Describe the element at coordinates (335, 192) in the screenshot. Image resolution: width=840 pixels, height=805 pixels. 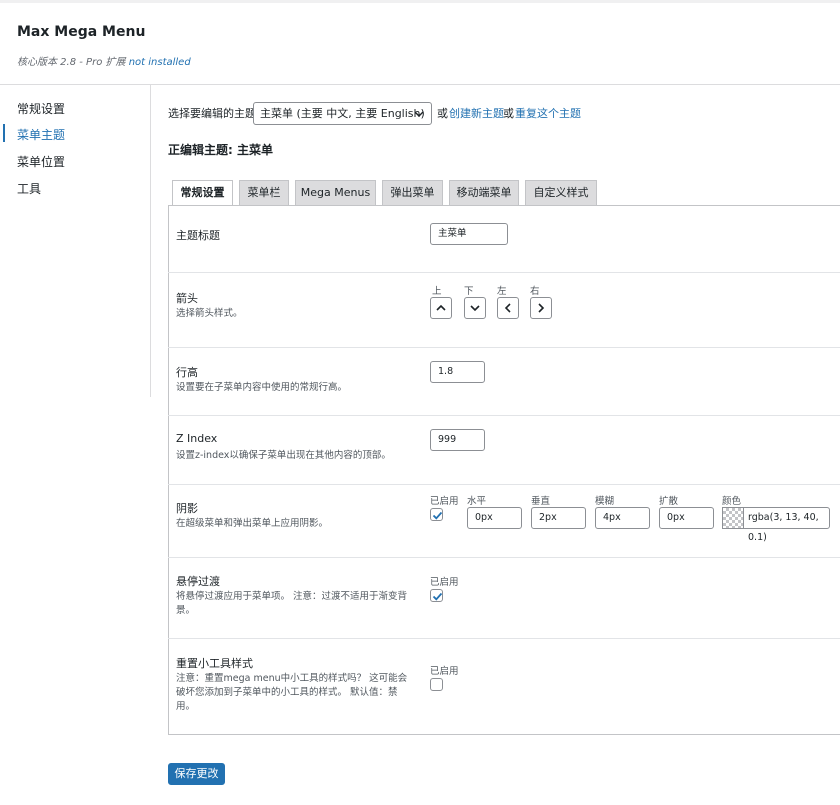
I see `tab-mega-menus: Mega Menus` at that location.